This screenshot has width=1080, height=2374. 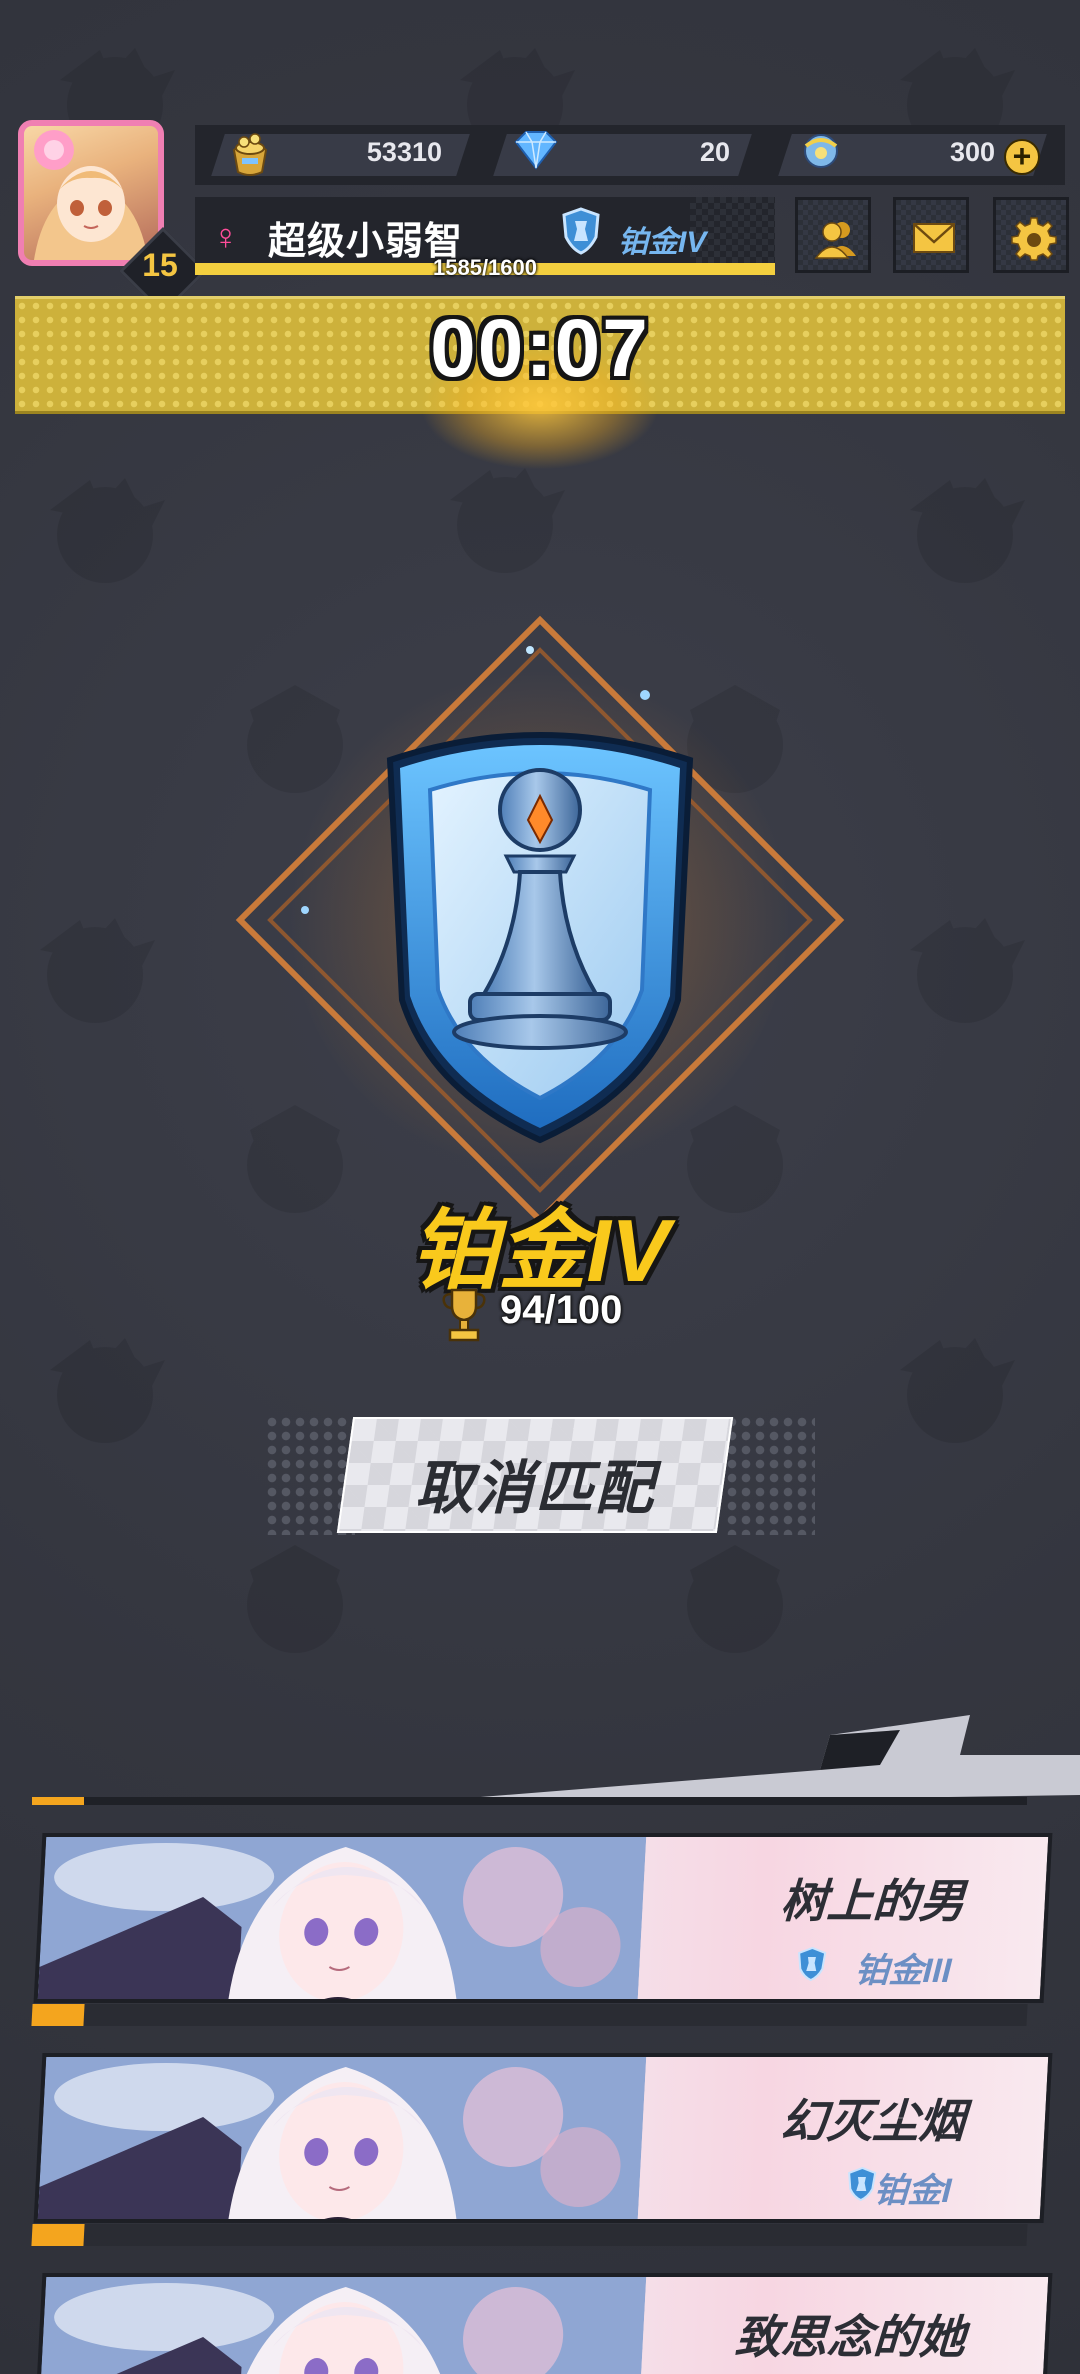 I want to click on cancel-button-decor-right, so click(x=770, y=1475).